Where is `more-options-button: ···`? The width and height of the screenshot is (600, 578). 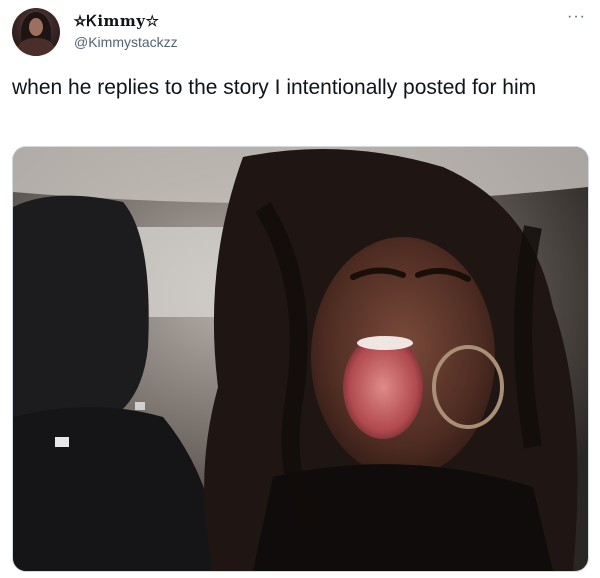
more-options-button: ··· is located at coordinates (576, 17).